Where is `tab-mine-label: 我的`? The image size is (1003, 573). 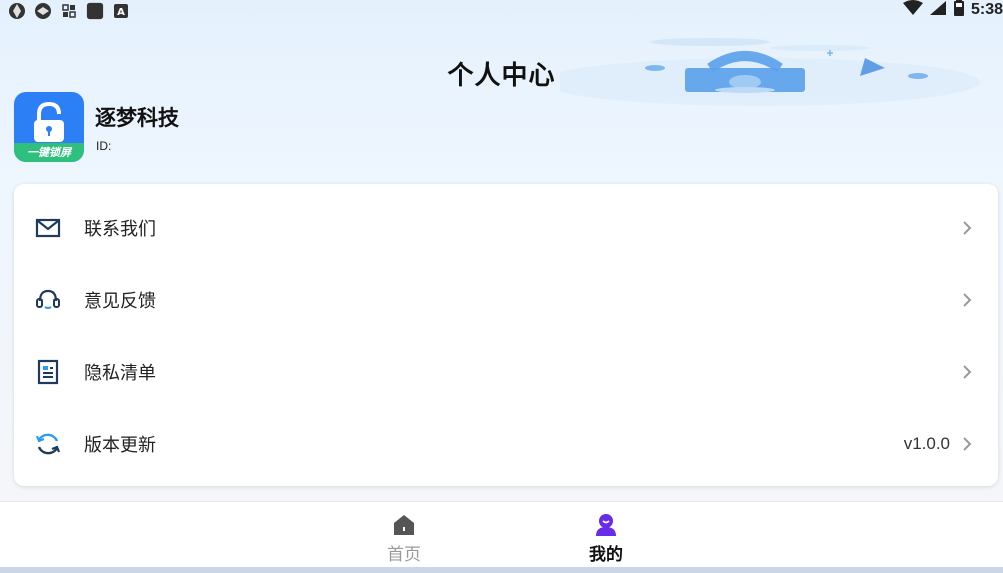 tab-mine-label: 我的 is located at coordinates (606, 555).